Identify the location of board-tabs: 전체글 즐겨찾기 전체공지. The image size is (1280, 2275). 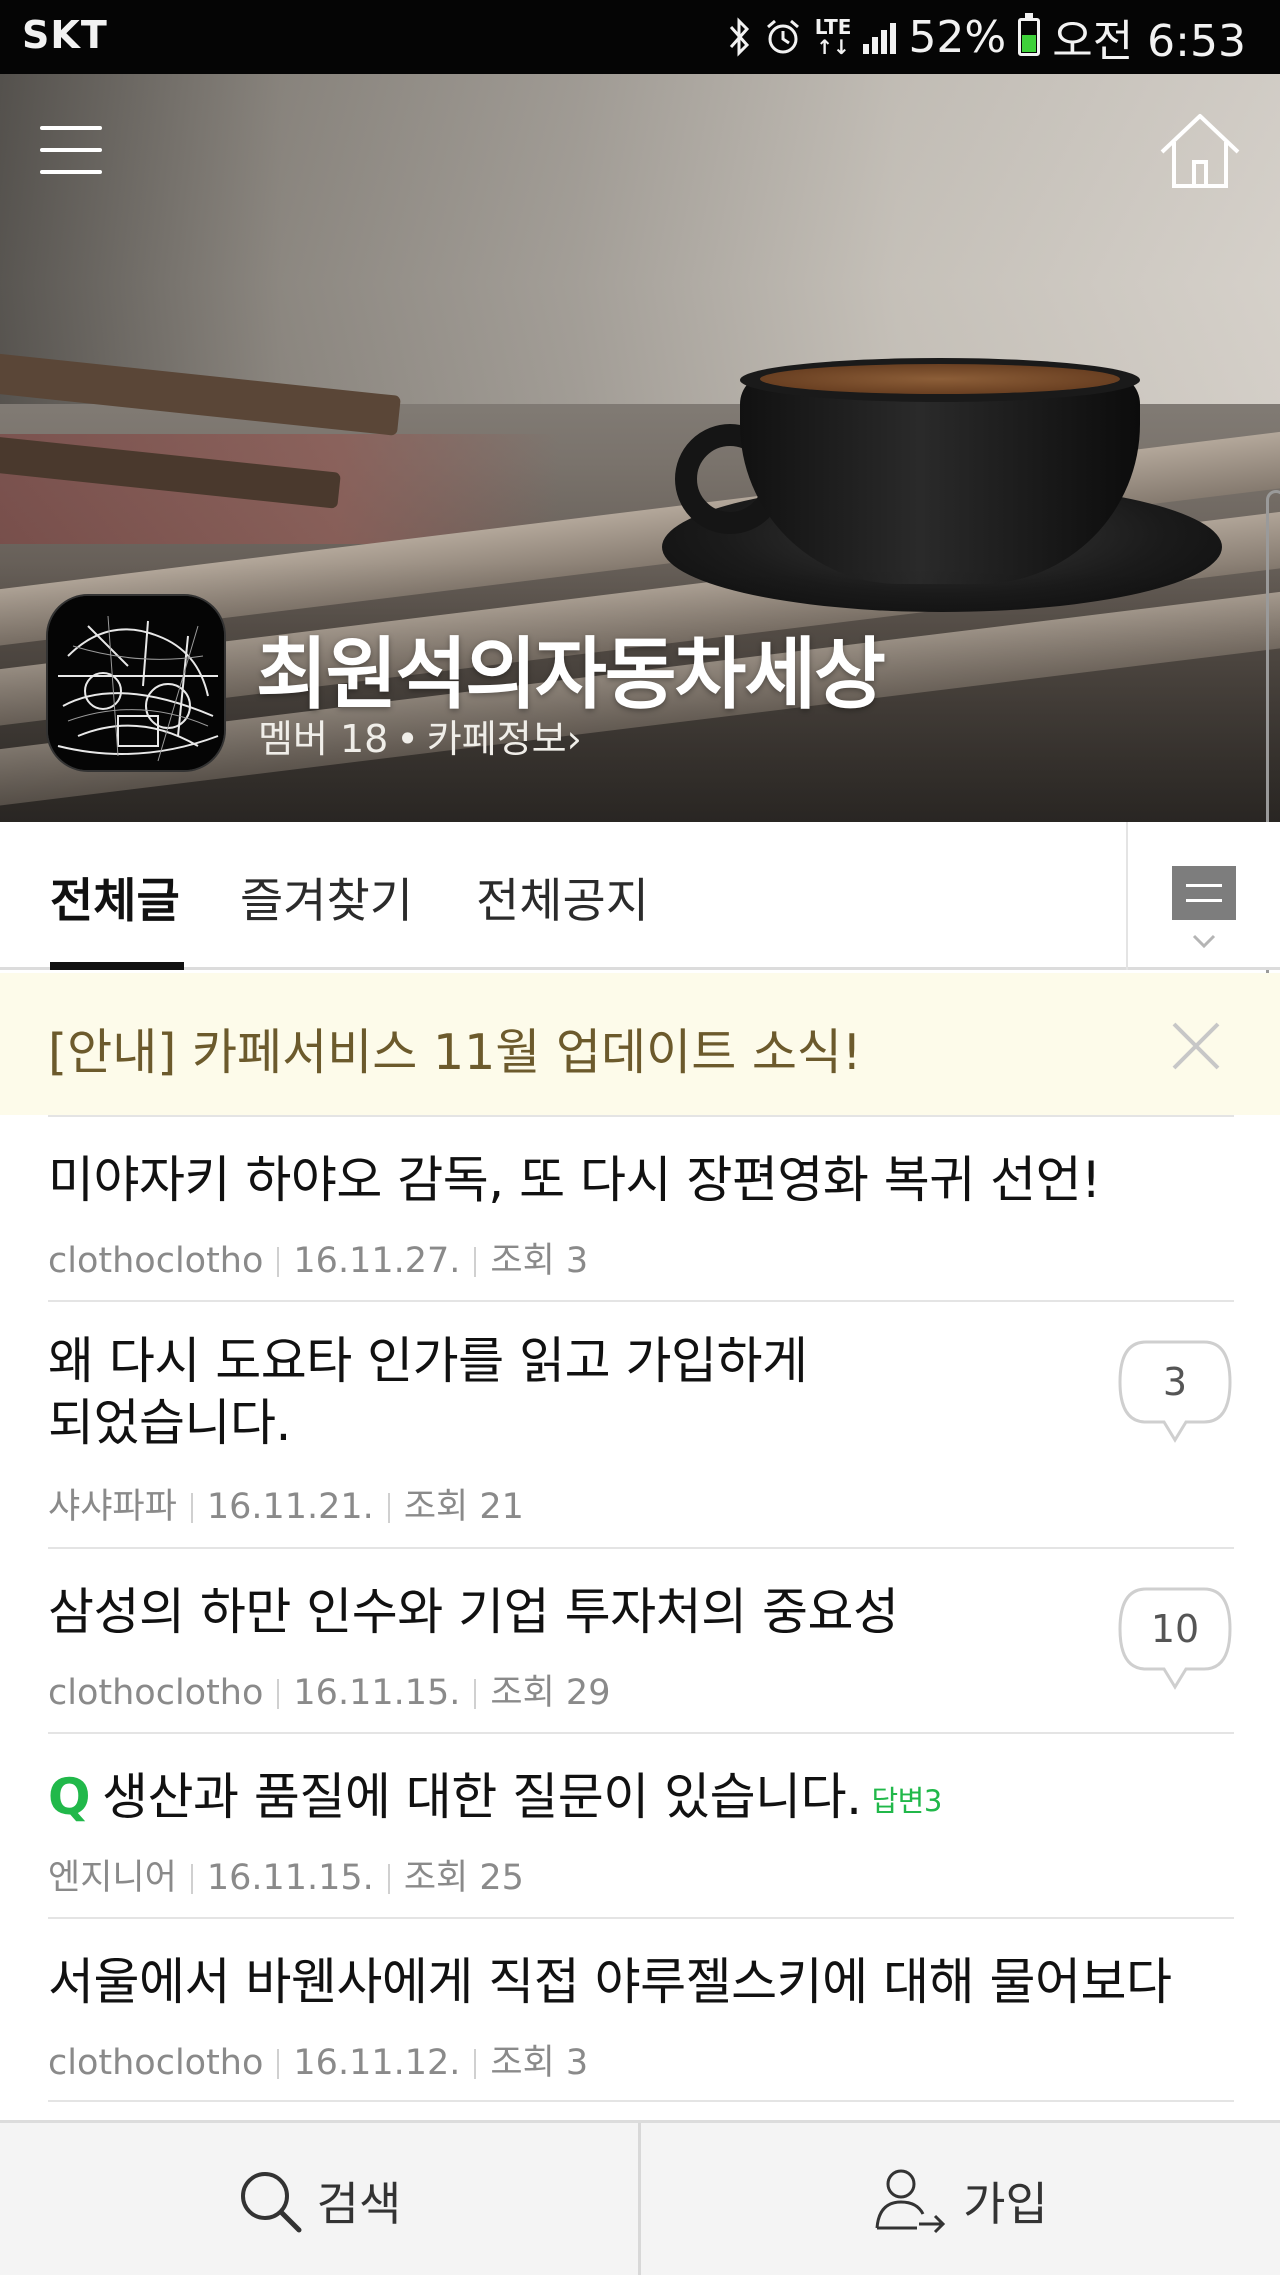
(640, 896).